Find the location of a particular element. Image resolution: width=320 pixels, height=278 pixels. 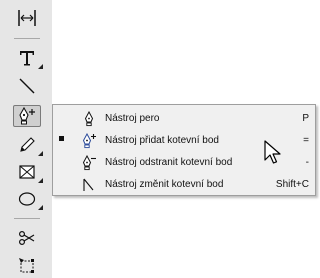

free-transform-icon is located at coordinates (26, 265).